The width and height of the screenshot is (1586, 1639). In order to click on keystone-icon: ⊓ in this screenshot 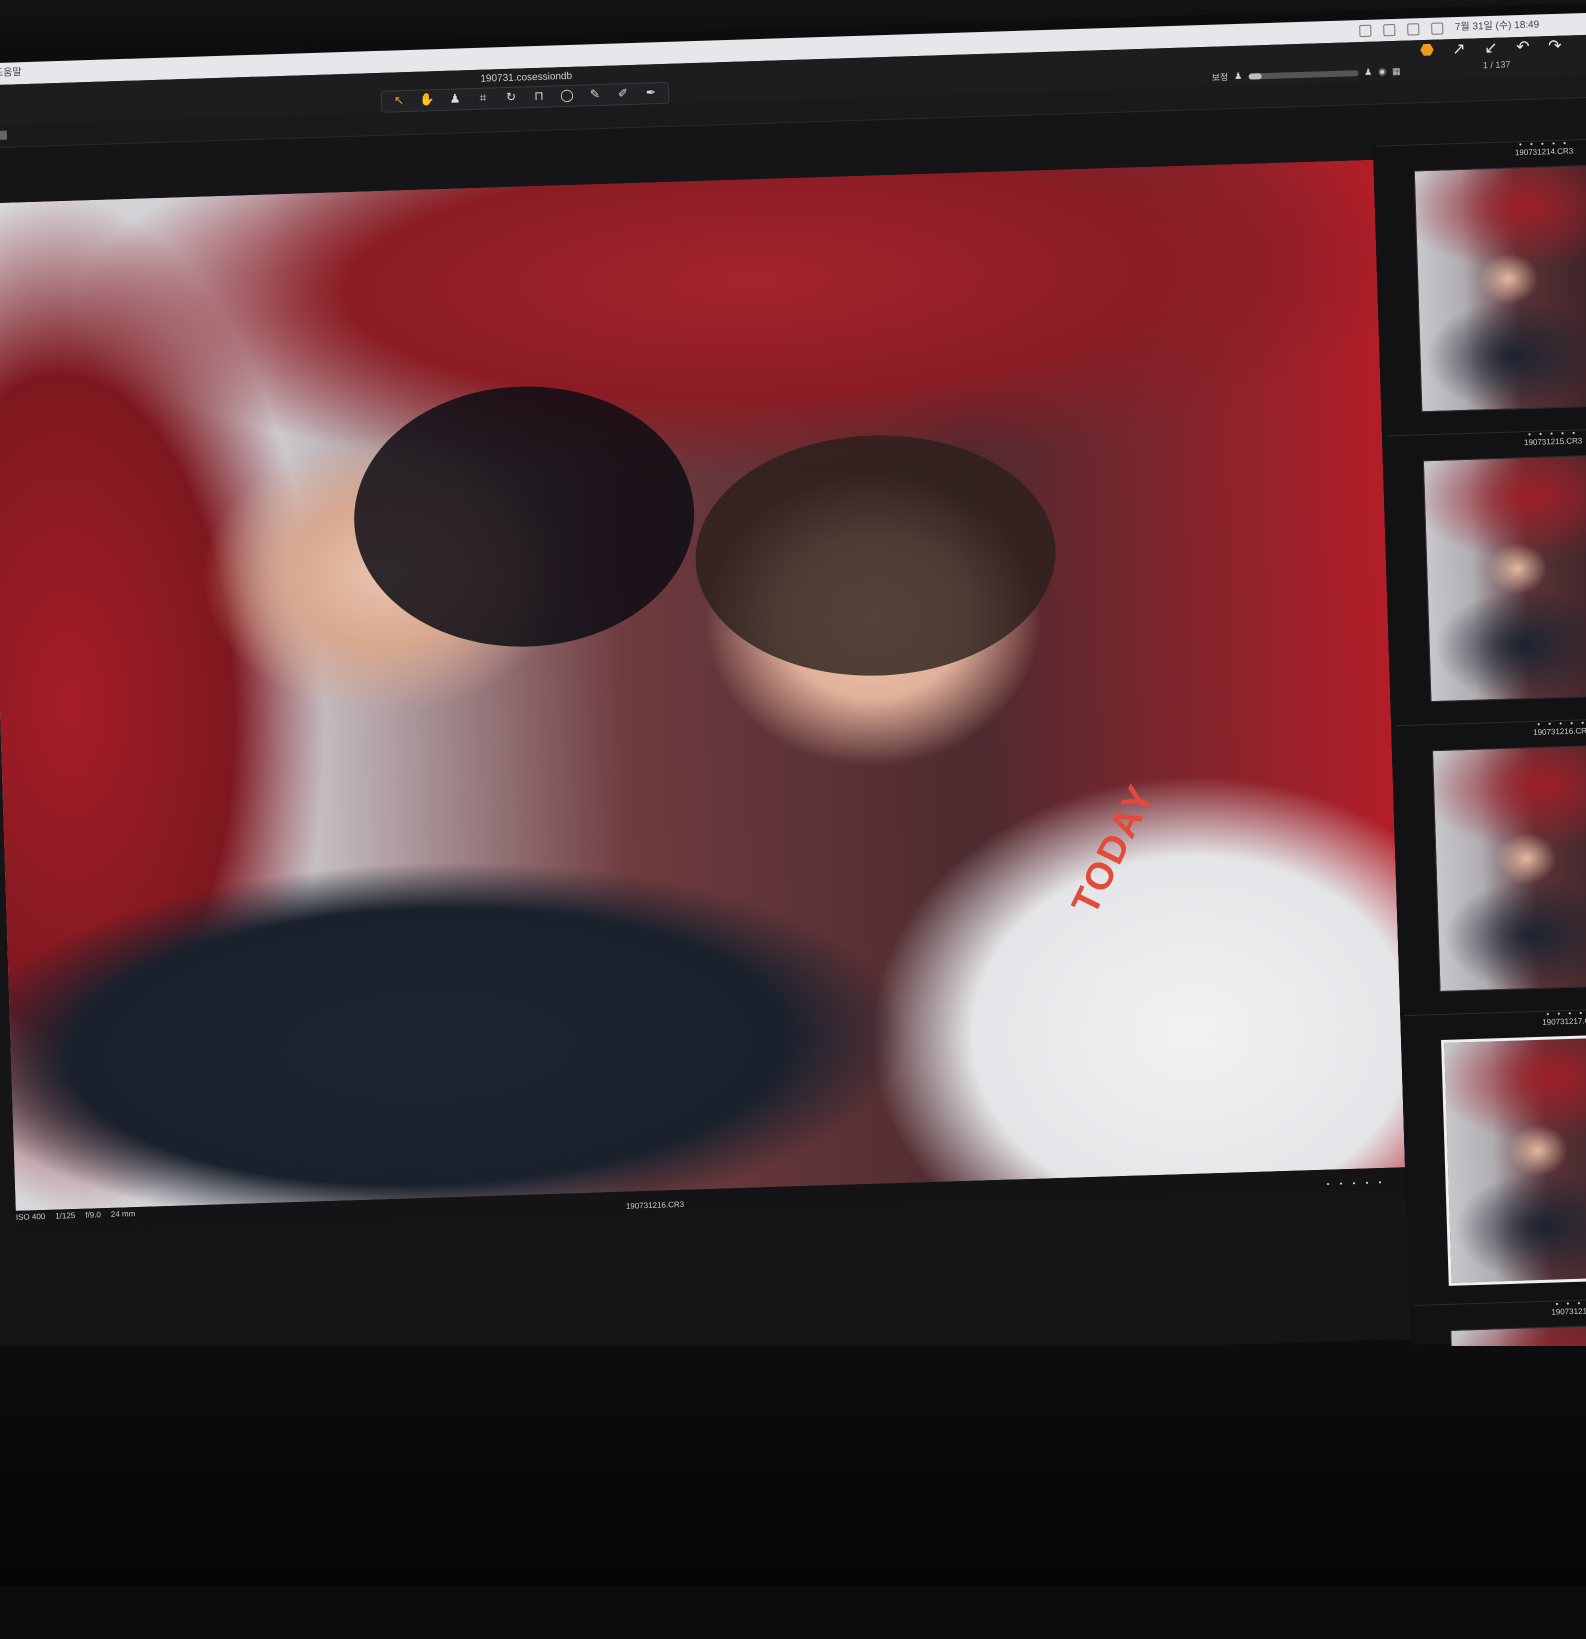, I will do `click(539, 96)`.